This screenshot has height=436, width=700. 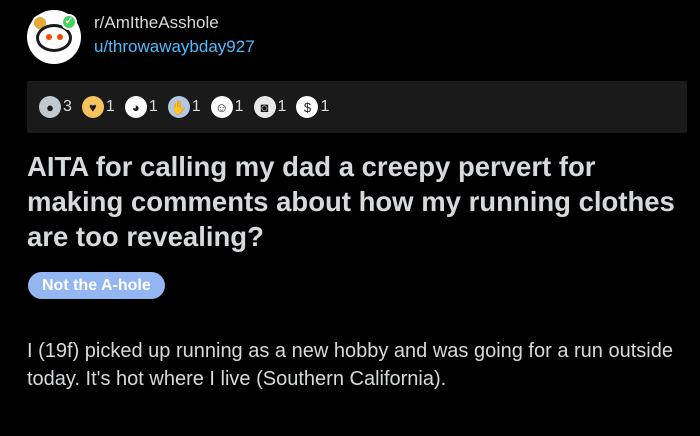 What do you see at coordinates (178, 107) in the screenshot?
I see `bless-up-award-icon: ✋` at bounding box center [178, 107].